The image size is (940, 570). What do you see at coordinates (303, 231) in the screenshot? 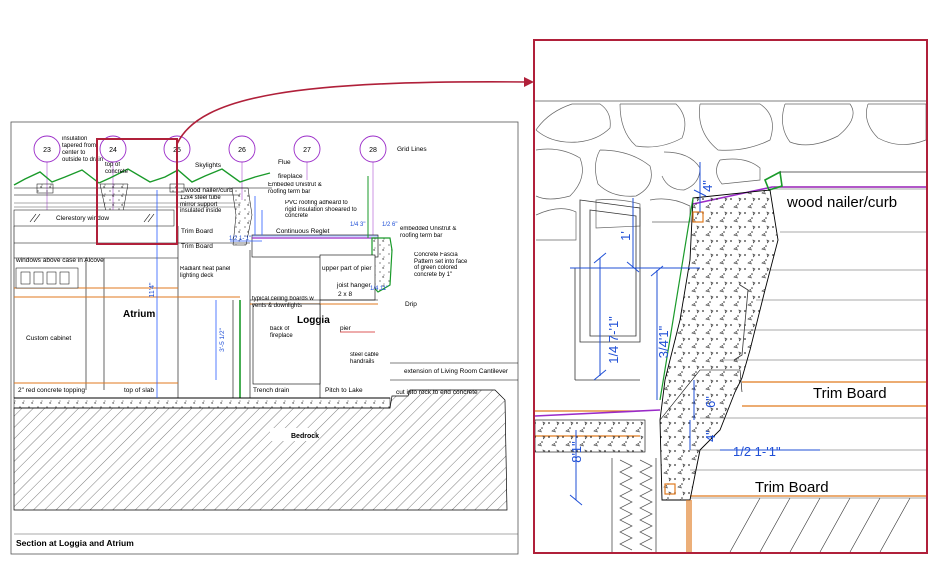
I see `note-continuous-reglet: Continuous Reglet` at bounding box center [303, 231].